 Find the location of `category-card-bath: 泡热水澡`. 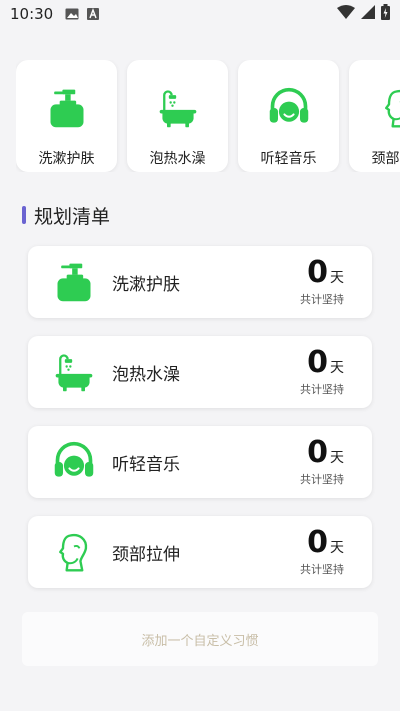

category-card-bath: 泡热水澡 is located at coordinates (177, 116).